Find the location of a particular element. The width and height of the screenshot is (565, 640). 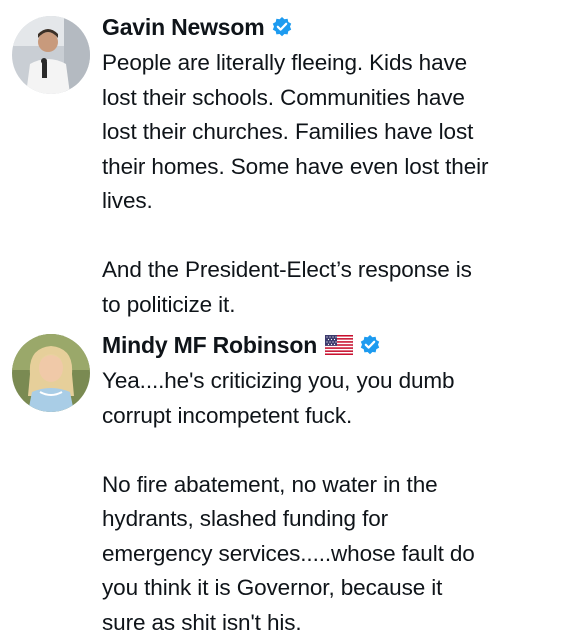

author-row: Mindy MF Robinson is located at coordinates (330, 345).